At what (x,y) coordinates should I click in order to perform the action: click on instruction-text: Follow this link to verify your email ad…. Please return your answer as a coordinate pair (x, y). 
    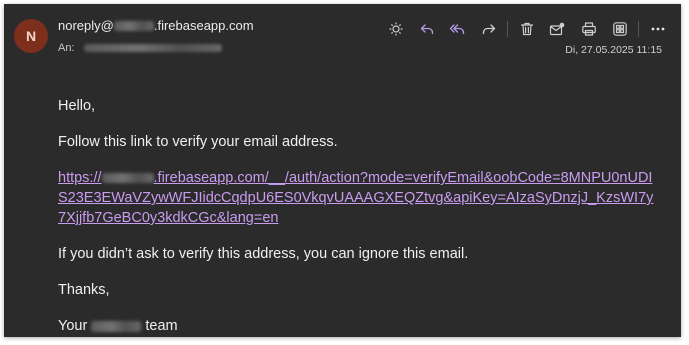
    Looking at the image, I should click on (198, 142).